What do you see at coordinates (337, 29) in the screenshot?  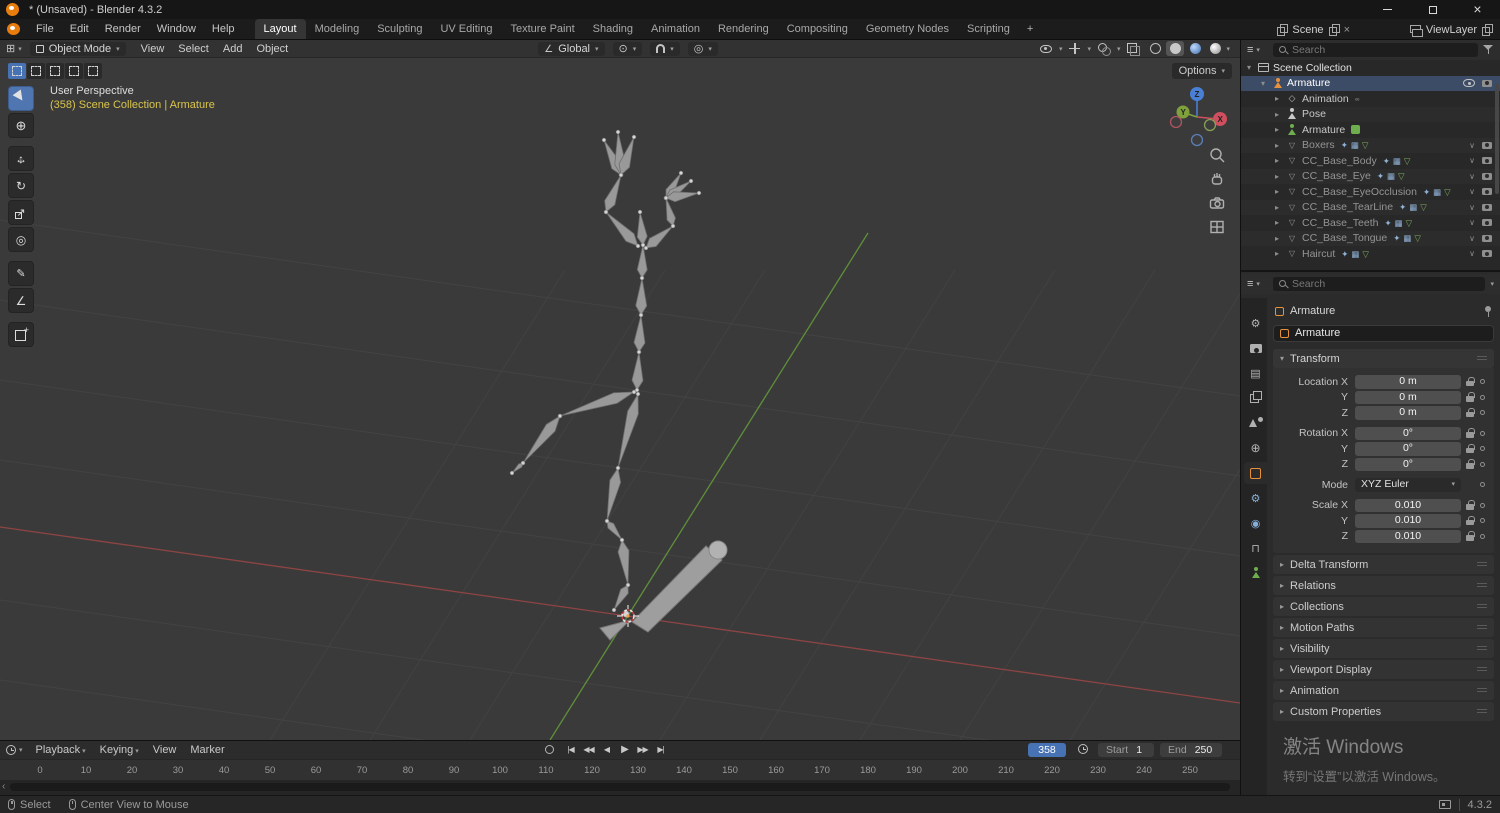 I see `workspace-tab: Modeling` at bounding box center [337, 29].